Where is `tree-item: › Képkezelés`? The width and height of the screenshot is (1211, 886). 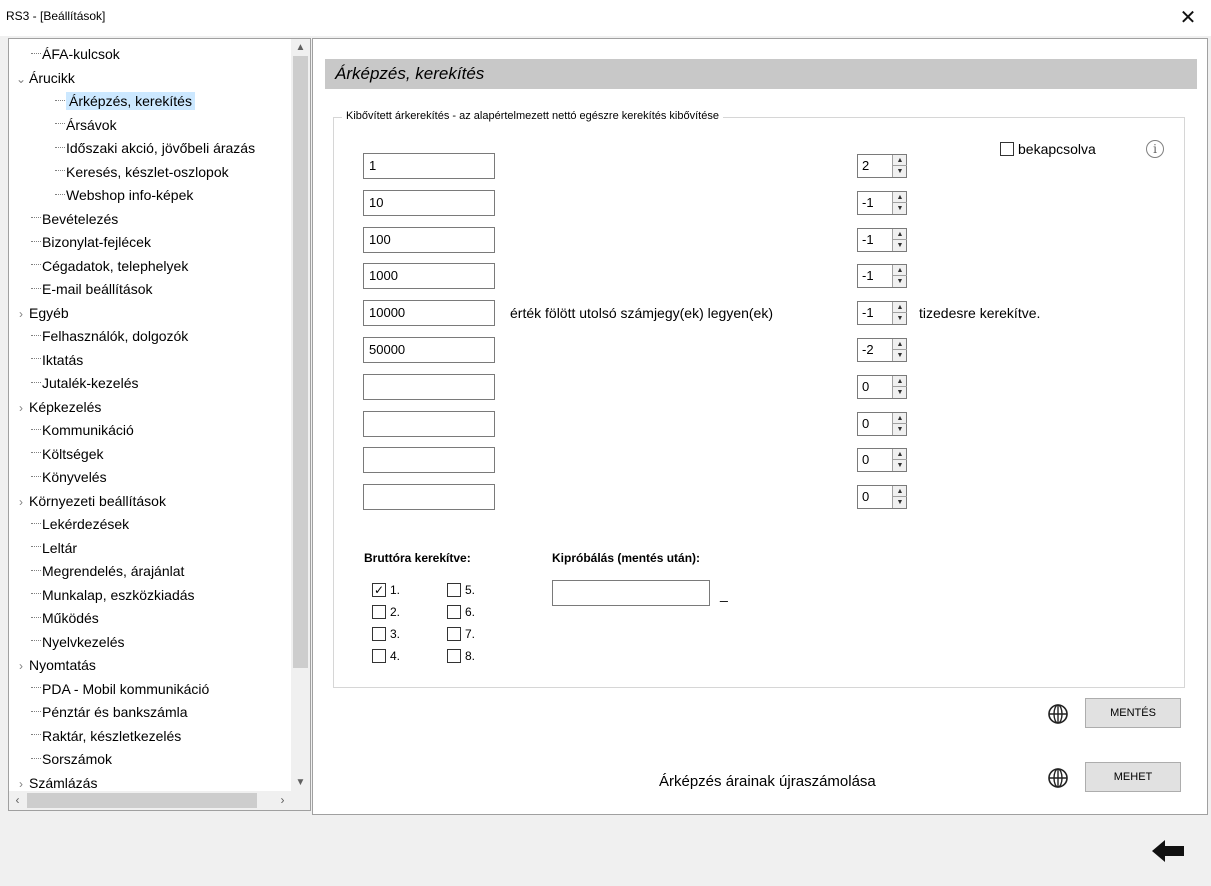 tree-item: › Képkezelés is located at coordinates (60, 407).